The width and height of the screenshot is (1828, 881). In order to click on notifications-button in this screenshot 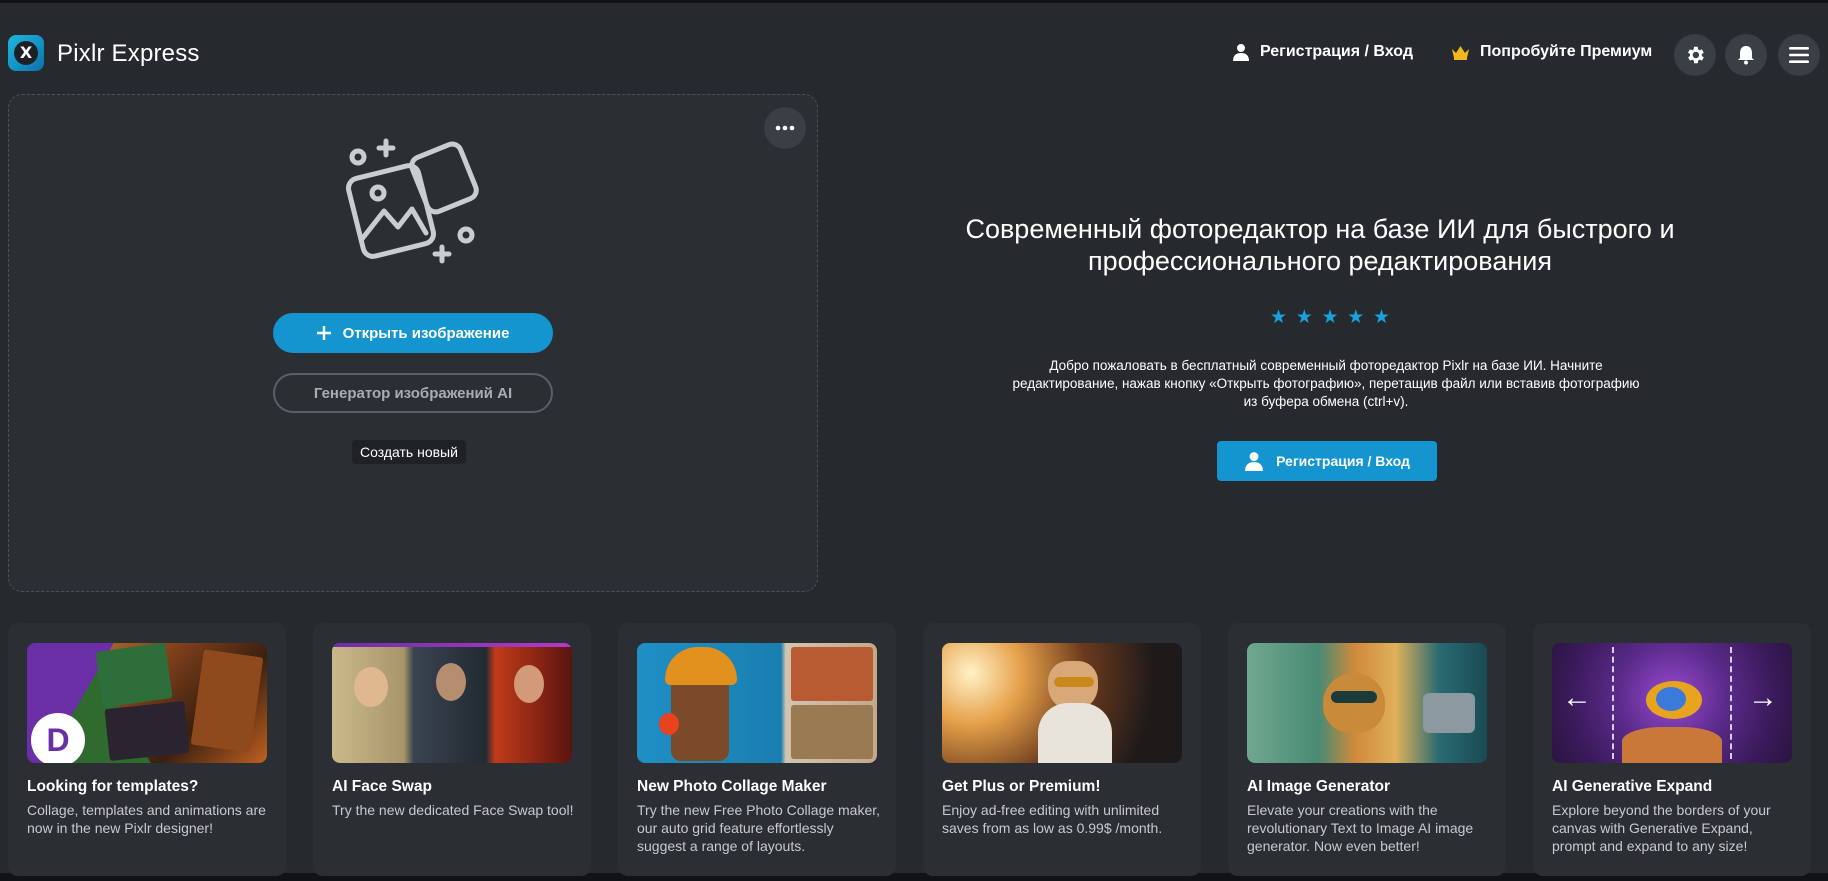, I will do `click(1746, 55)`.